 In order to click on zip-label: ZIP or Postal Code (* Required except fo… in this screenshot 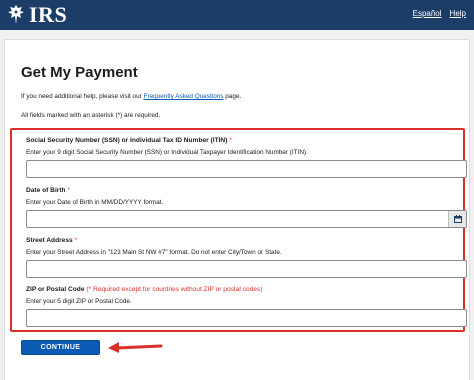, I will do `click(144, 289)`.